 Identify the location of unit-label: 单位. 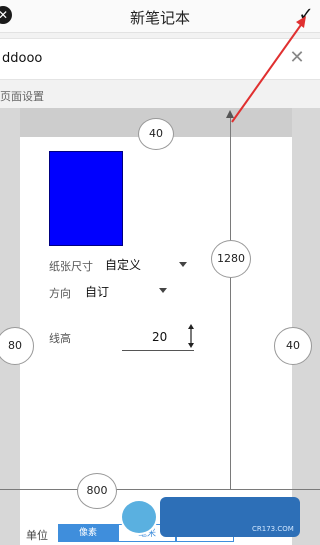
(37, 535).